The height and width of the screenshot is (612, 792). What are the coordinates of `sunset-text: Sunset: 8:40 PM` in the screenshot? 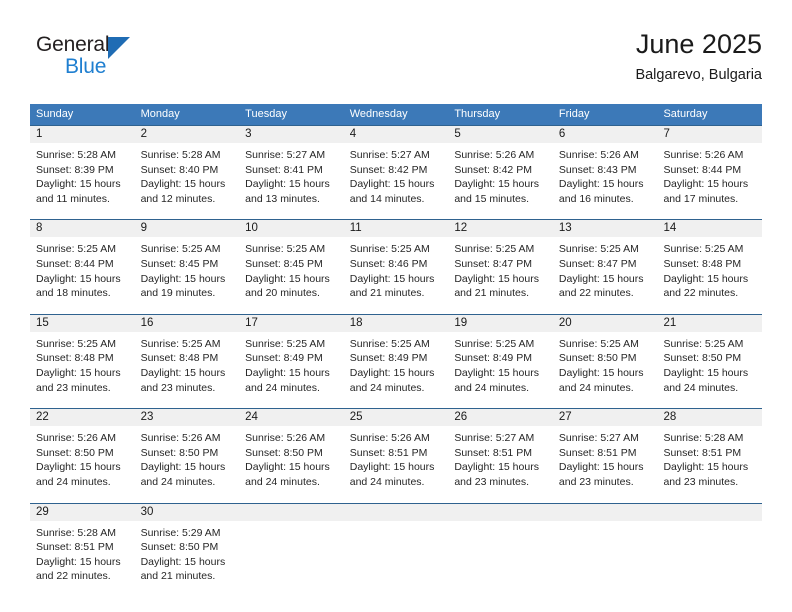 It's located at (179, 169).